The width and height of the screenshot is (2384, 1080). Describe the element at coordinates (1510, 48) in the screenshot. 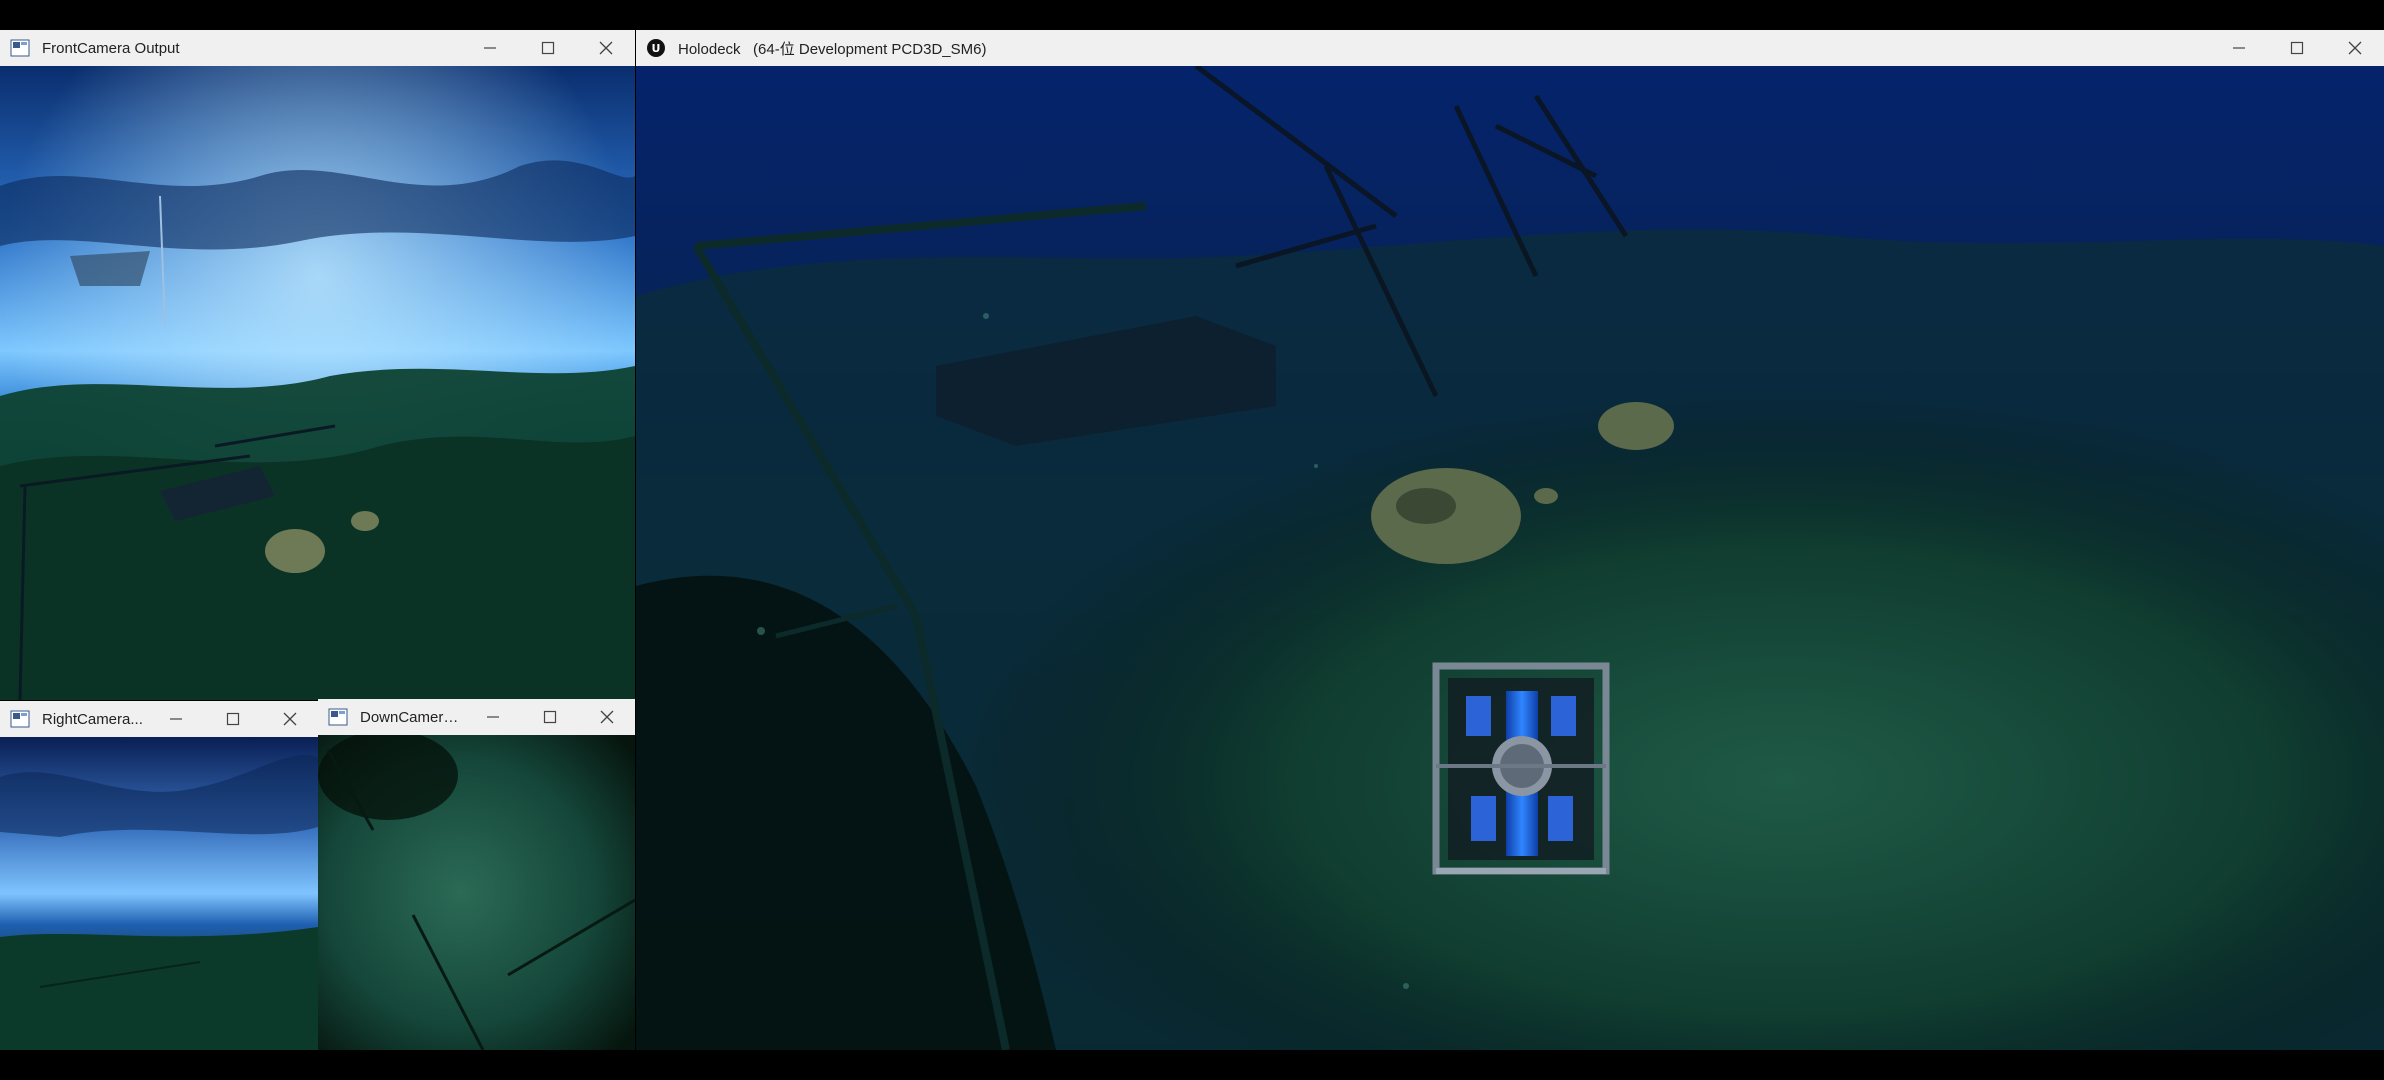

I see `holodeck-titlebar: U Holodeck (64-位 Development PCD3D_SM6)` at that location.